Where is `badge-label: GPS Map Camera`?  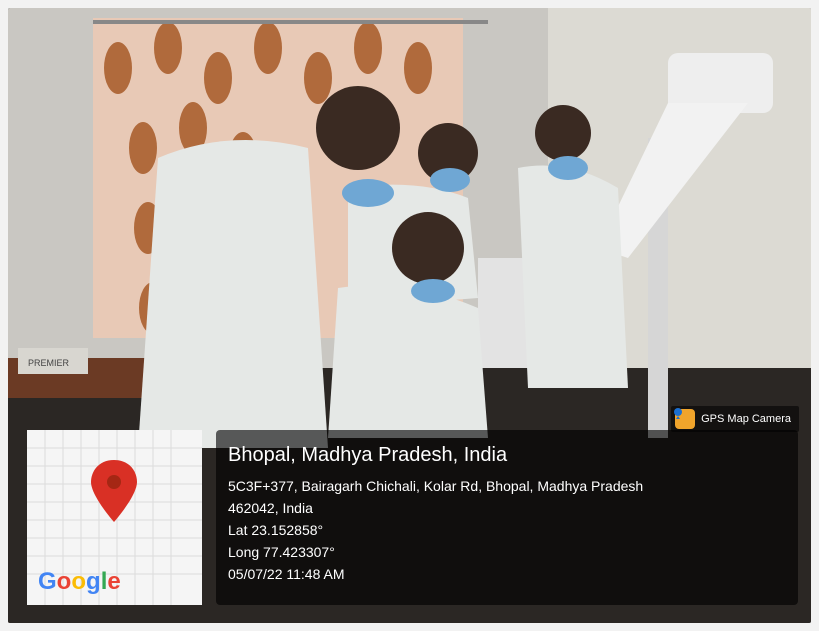
badge-label: GPS Map Camera is located at coordinates (746, 419).